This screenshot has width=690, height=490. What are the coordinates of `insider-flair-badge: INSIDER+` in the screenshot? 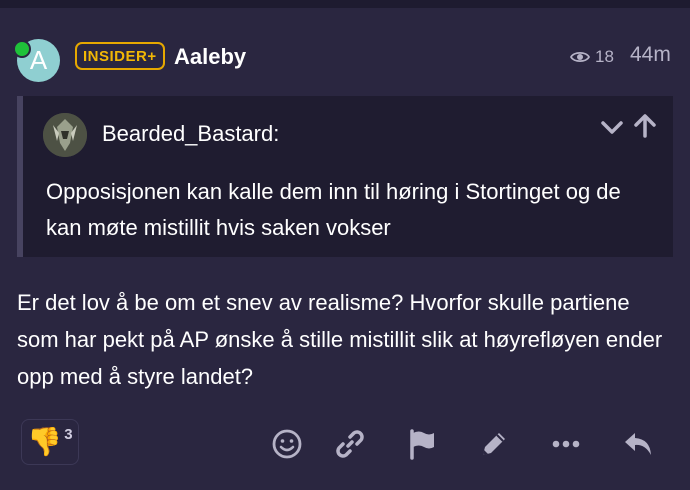 It's located at (120, 56).